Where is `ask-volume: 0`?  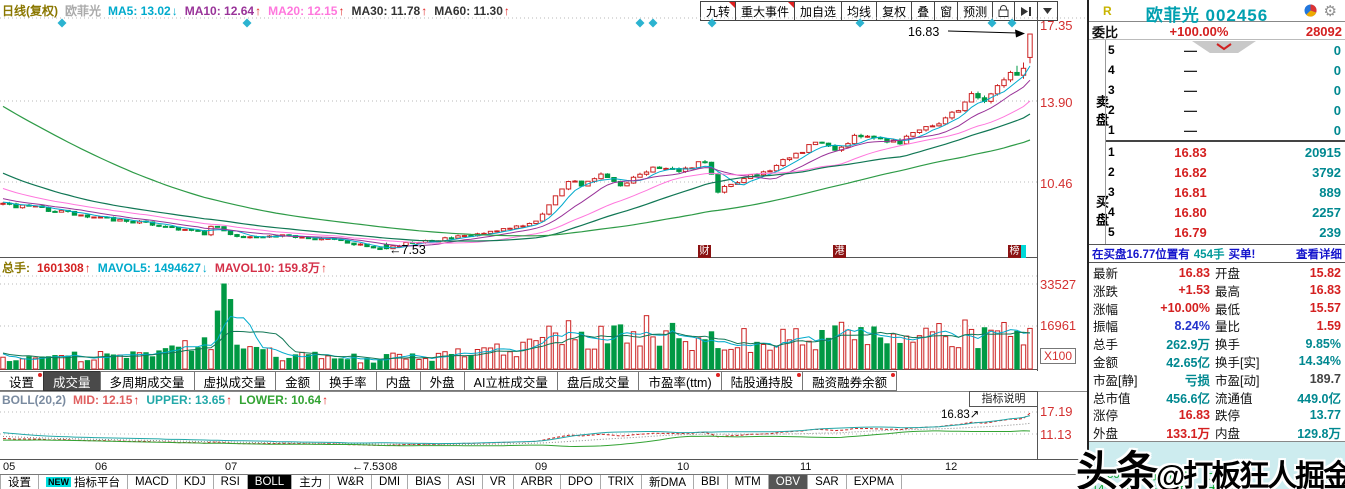 ask-volume: 0 is located at coordinates (1337, 90).